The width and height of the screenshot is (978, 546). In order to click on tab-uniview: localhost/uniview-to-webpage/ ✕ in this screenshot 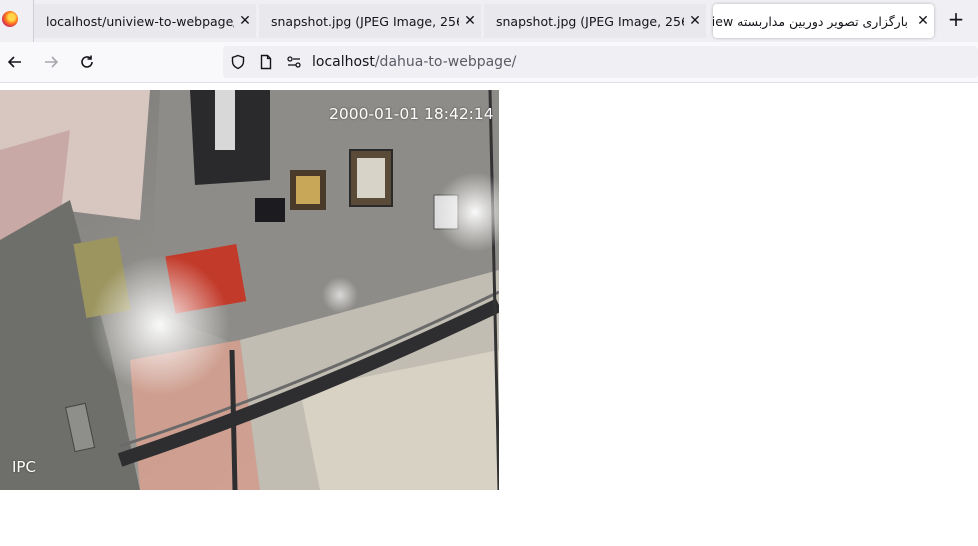, I will do `click(145, 21)`.